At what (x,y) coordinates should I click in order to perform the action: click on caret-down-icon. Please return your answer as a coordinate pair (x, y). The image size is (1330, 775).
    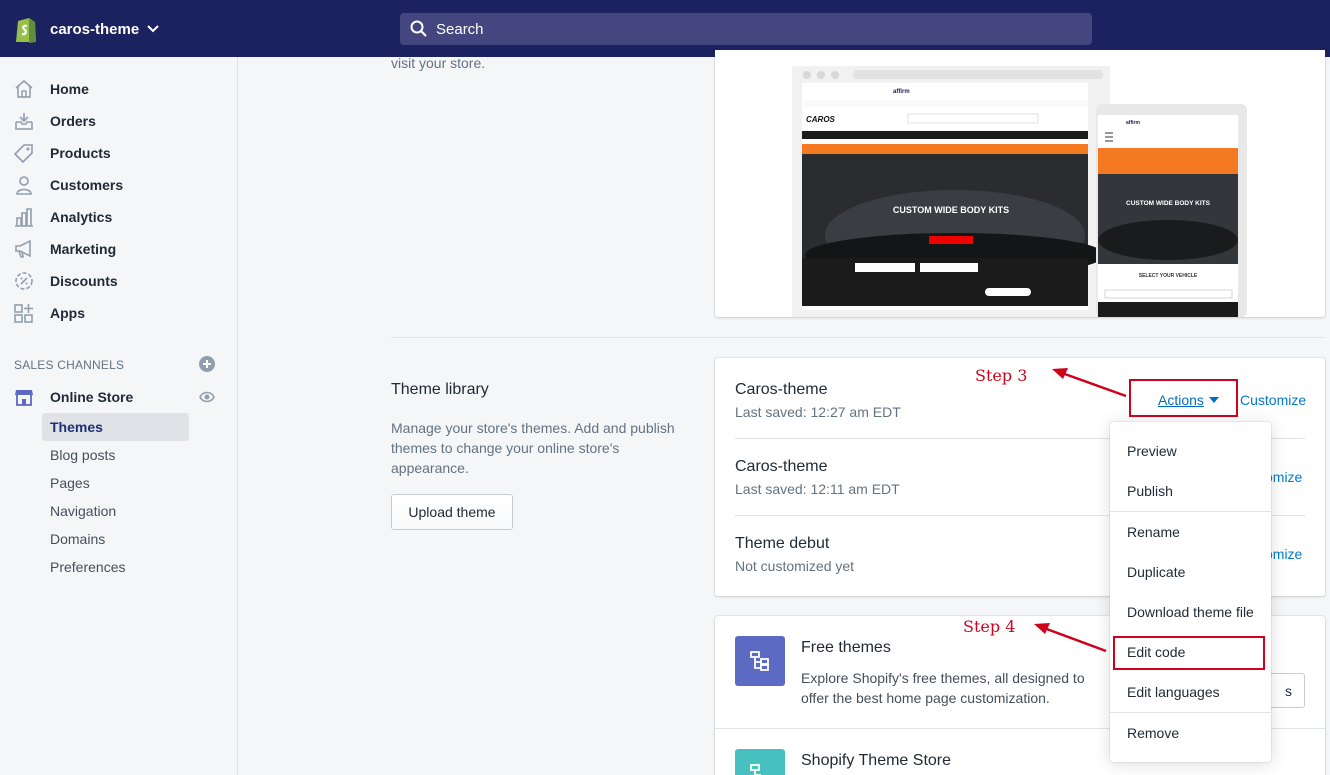
    Looking at the image, I should click on (1213, 400).